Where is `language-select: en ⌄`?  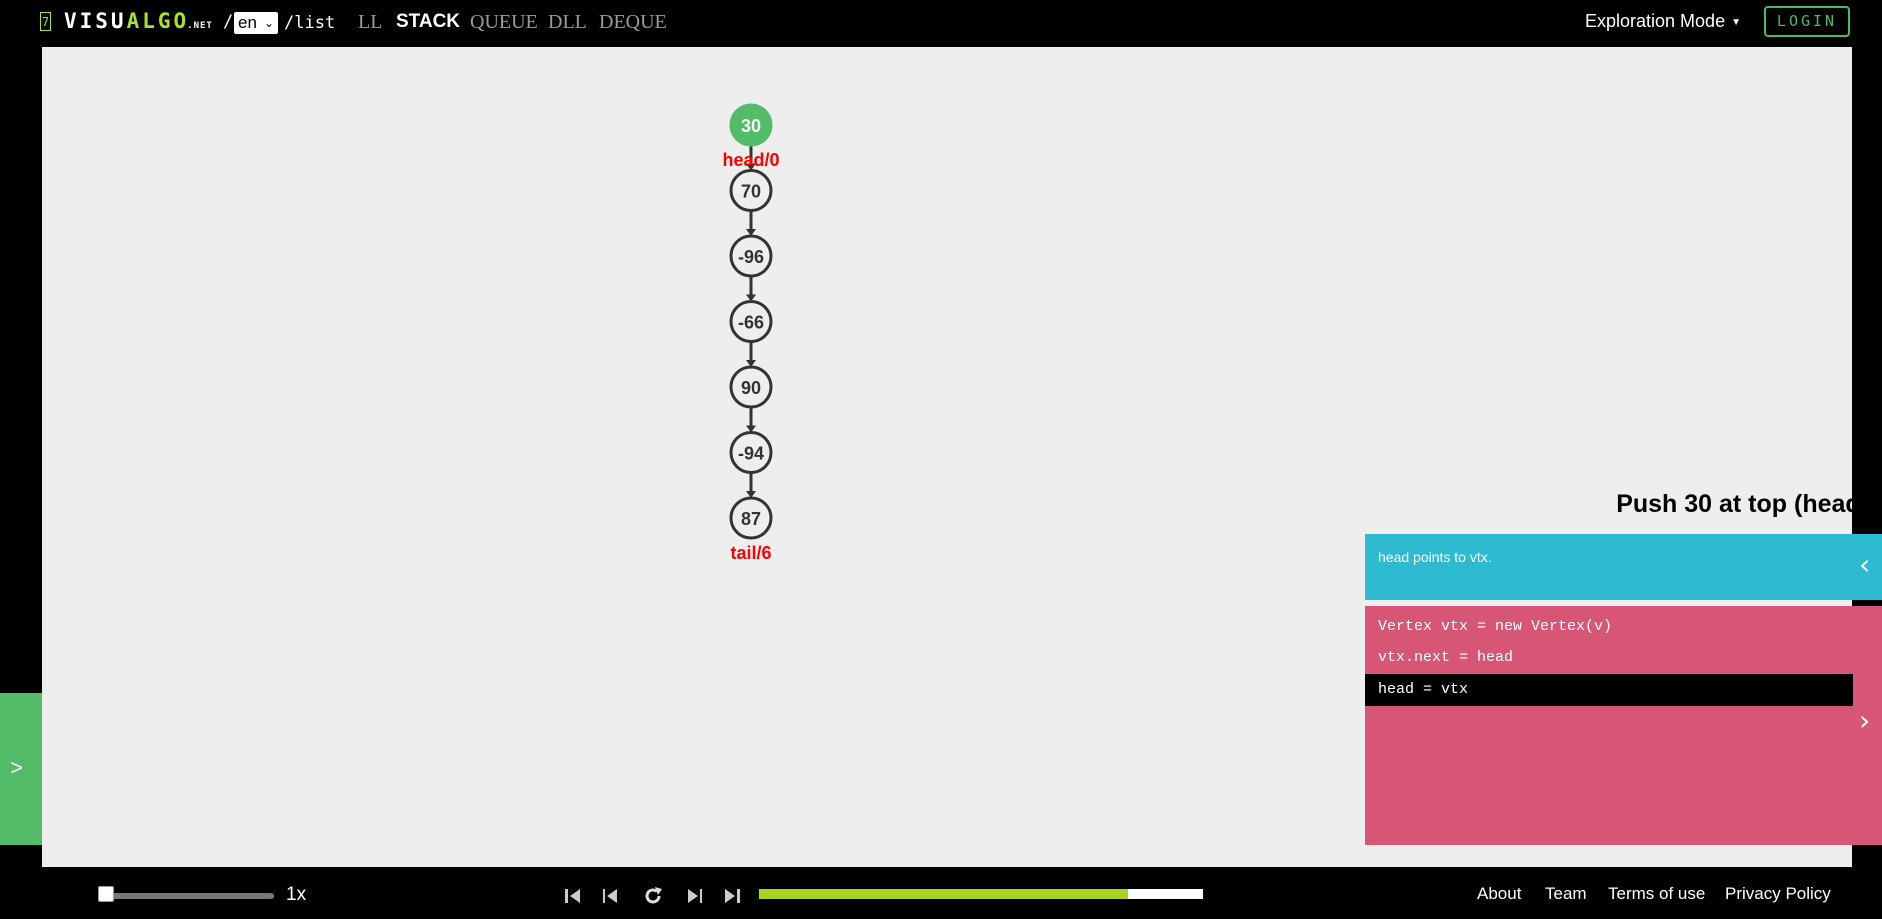
language-select: en ⌄ is located at coordinates (256, 23).